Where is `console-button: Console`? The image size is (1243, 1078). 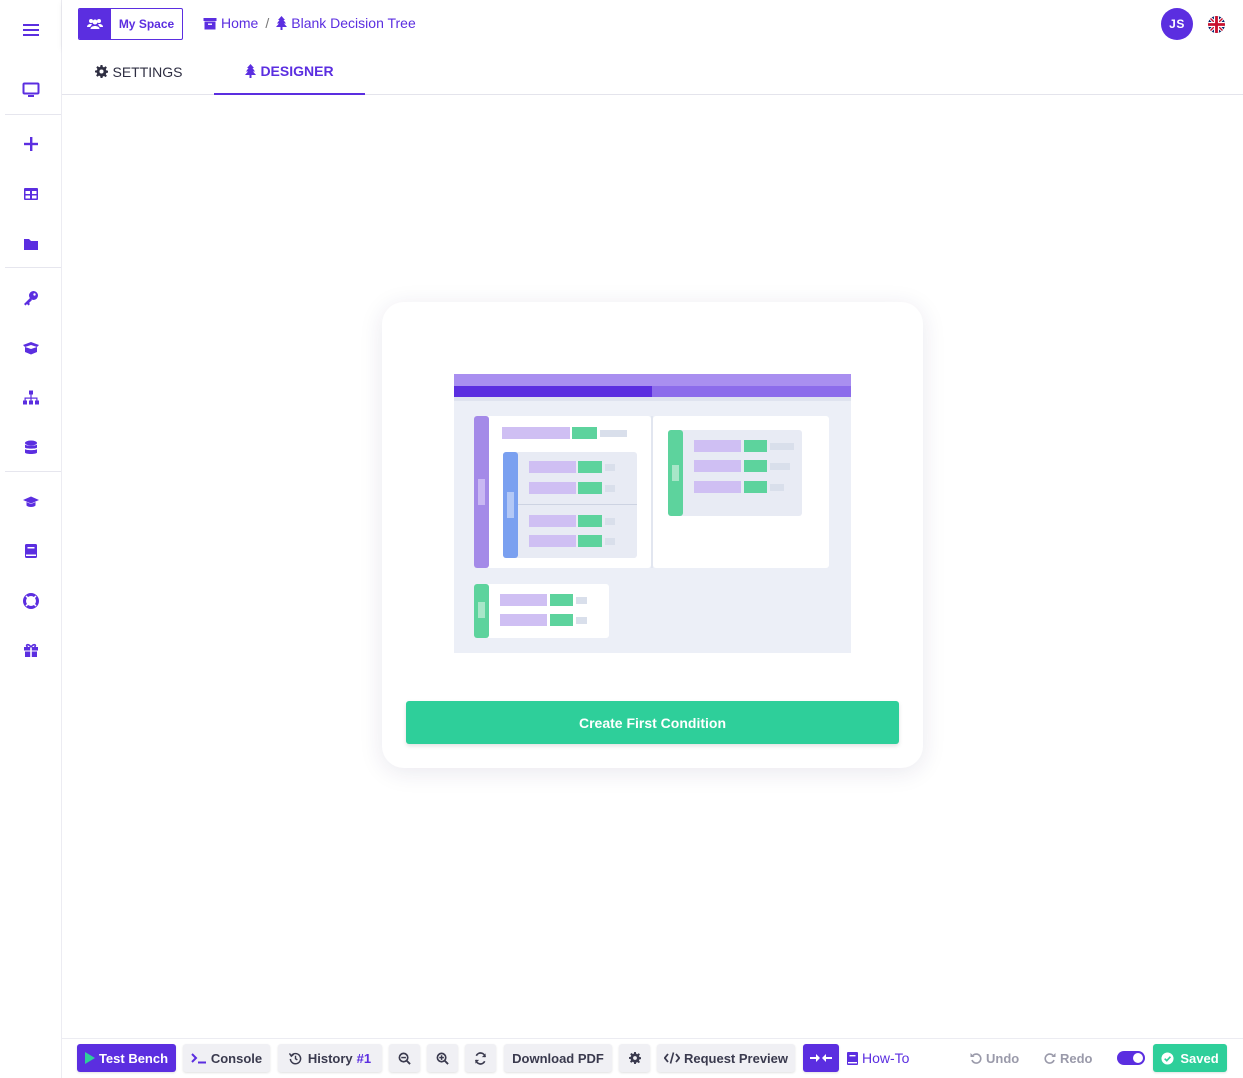 console-button: Console is located at coordinates (226, 1058).